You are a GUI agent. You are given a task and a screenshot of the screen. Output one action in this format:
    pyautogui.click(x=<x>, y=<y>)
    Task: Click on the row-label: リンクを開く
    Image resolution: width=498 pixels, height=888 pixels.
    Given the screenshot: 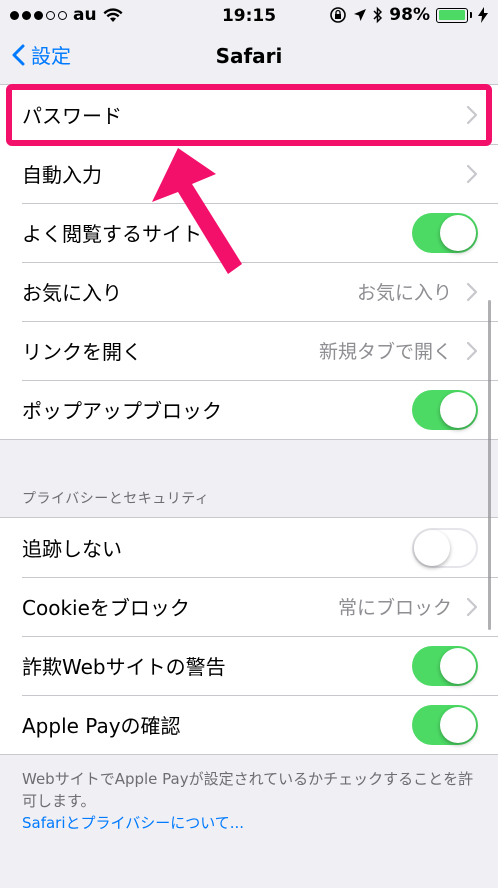 What is the action you would take?
    pyautogui.click(x=82, y=352)
    